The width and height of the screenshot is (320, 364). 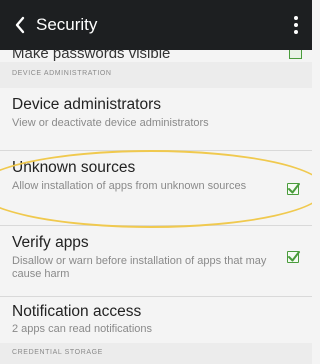 I want to click on section-header-label: CREDENTIAL STORAGE, so click(x=57, y=352).